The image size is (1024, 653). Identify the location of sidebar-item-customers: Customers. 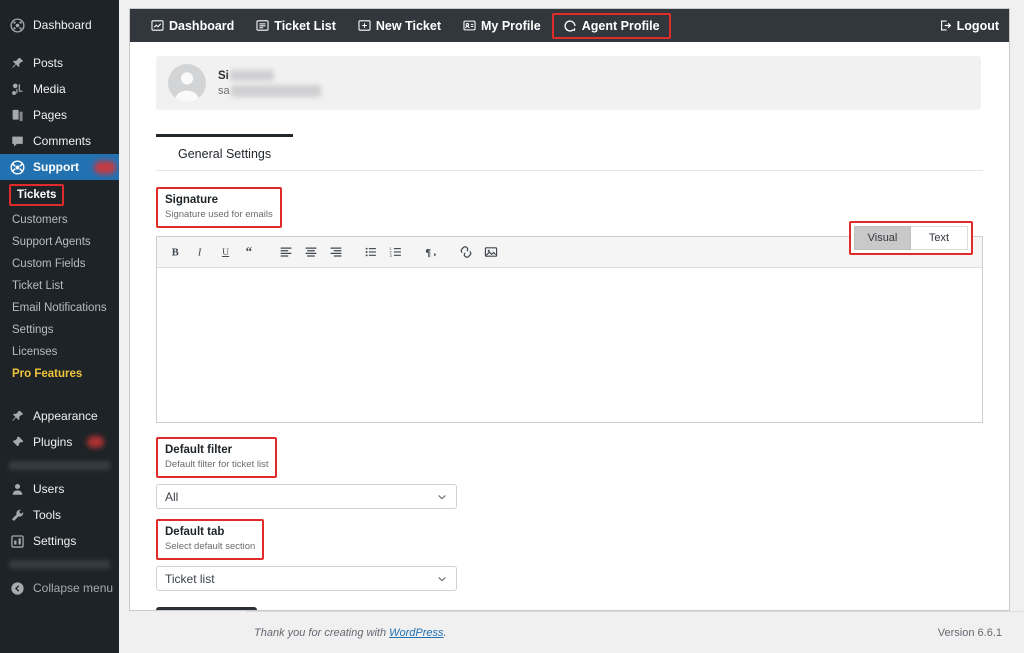
(59, 220).